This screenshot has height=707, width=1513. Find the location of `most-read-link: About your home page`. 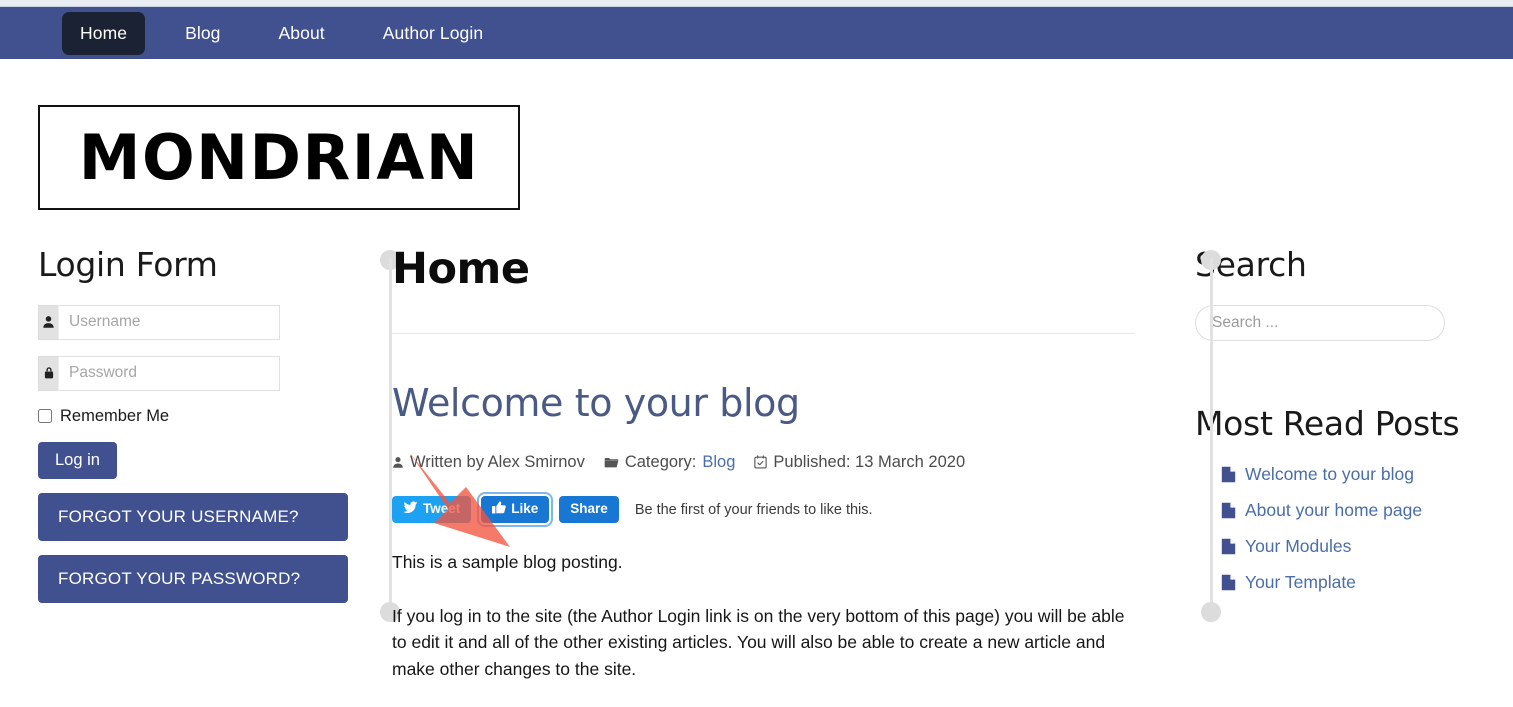

most-read-link: About your home page is located at coordinates (1333, 510).